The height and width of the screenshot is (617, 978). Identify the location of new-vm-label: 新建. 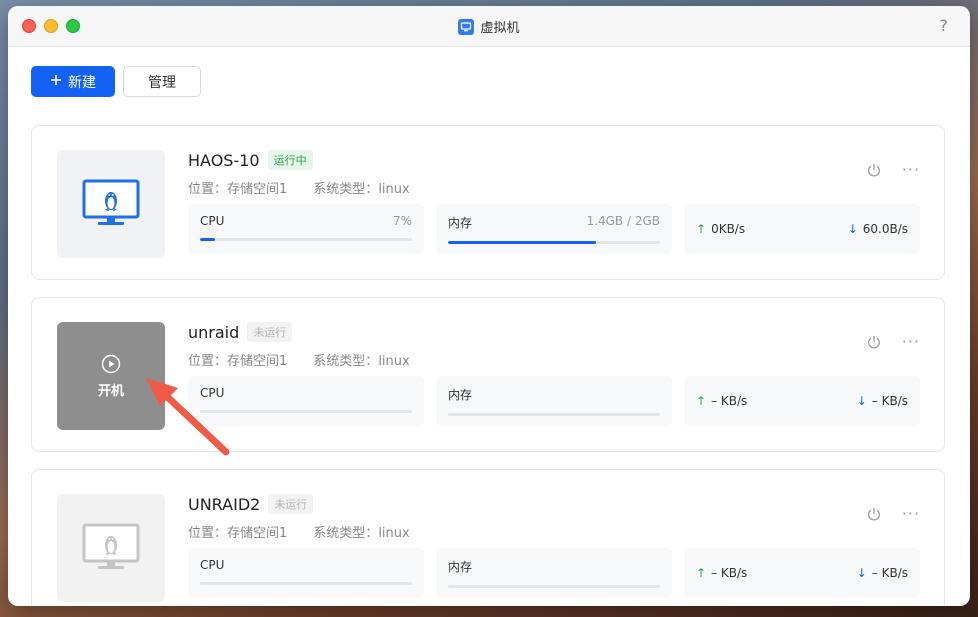
(82, 82).